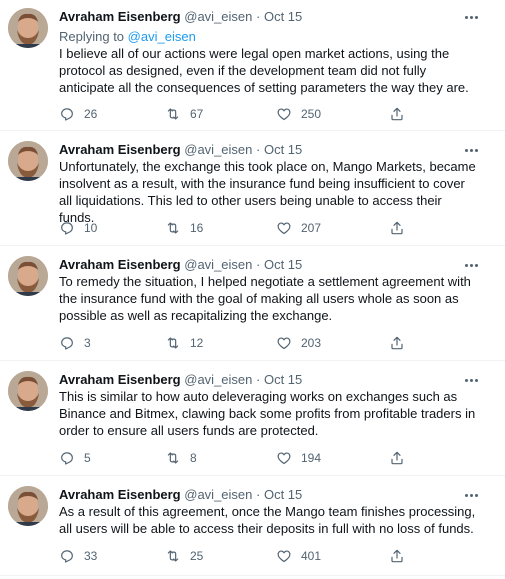 This screenshot has width=505, height=579. Describe the element at coordinates (249, 114) in the screenshot. I see `tweet-actions: 26 67 250` at that location.